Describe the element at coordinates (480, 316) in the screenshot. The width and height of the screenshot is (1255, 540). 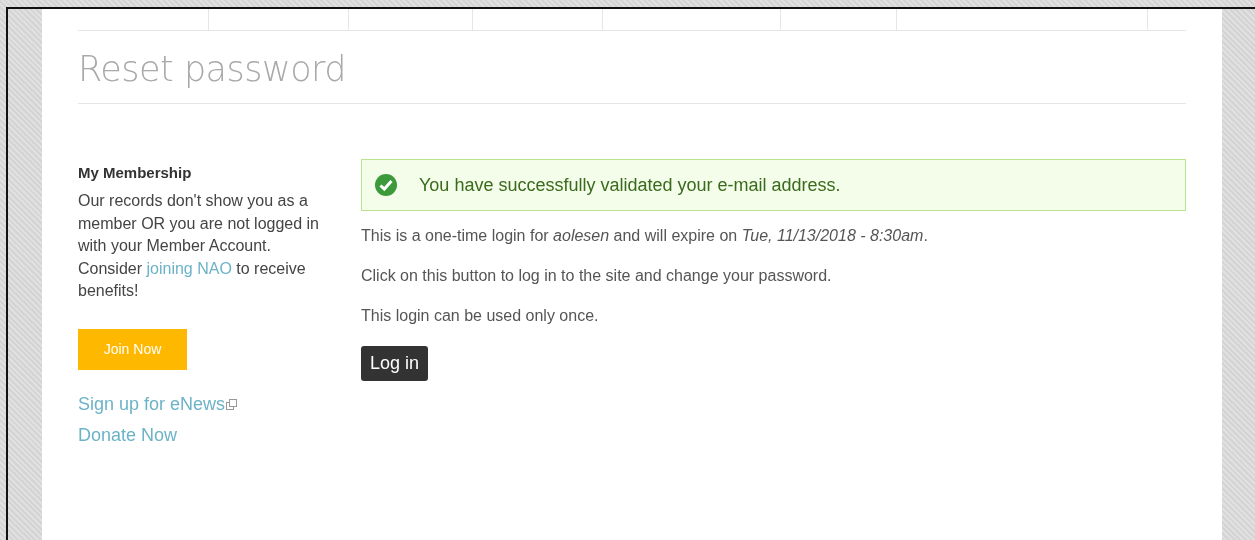
I see `info-text: This login can be used only once.` at that location.